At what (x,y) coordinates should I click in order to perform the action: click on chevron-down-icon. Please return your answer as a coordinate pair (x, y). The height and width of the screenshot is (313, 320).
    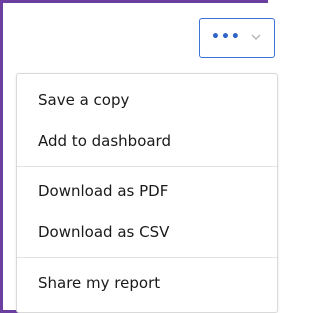
    Looking at the image, I should click on (256, 37).